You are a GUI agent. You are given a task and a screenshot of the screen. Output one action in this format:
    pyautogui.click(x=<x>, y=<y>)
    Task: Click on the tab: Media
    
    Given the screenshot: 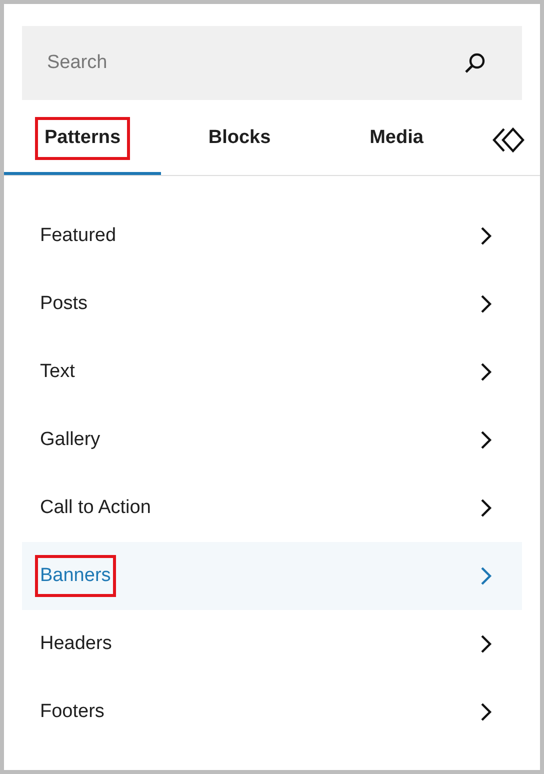 What is the action you would take?
    pyautogui.click(x=396, y=140)
    